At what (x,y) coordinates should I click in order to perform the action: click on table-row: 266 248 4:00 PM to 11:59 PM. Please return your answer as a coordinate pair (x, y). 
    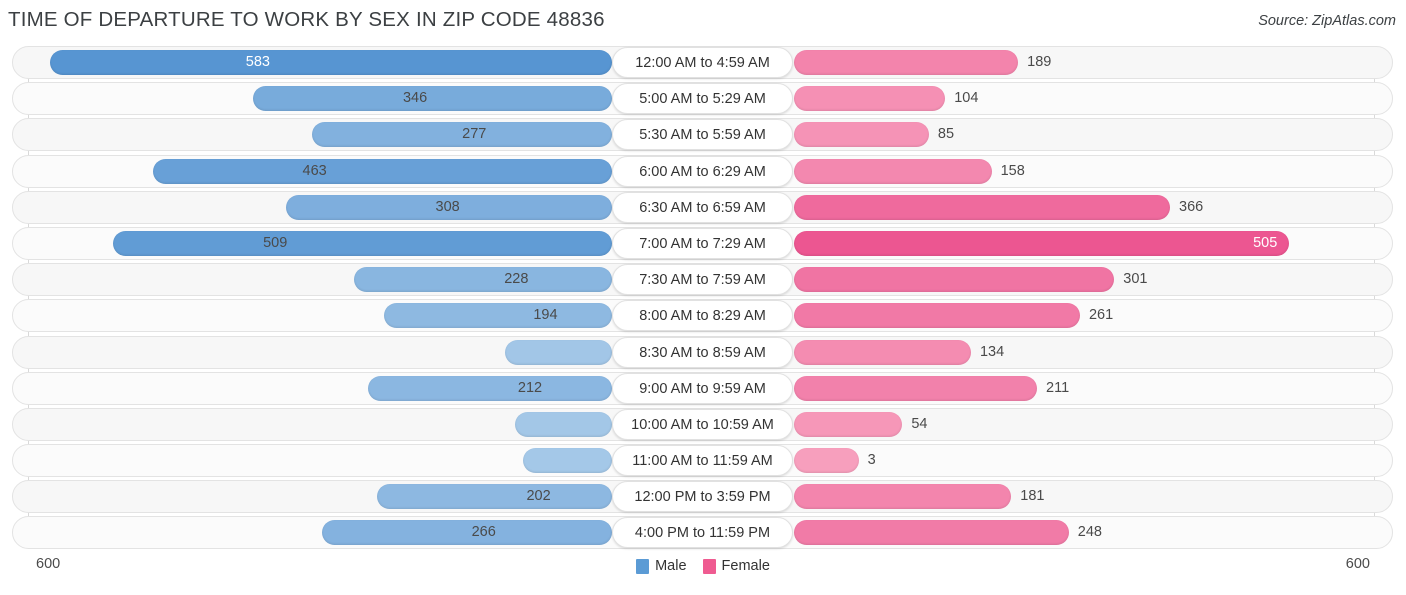
    Looking at the image, I should click on (703, 533).